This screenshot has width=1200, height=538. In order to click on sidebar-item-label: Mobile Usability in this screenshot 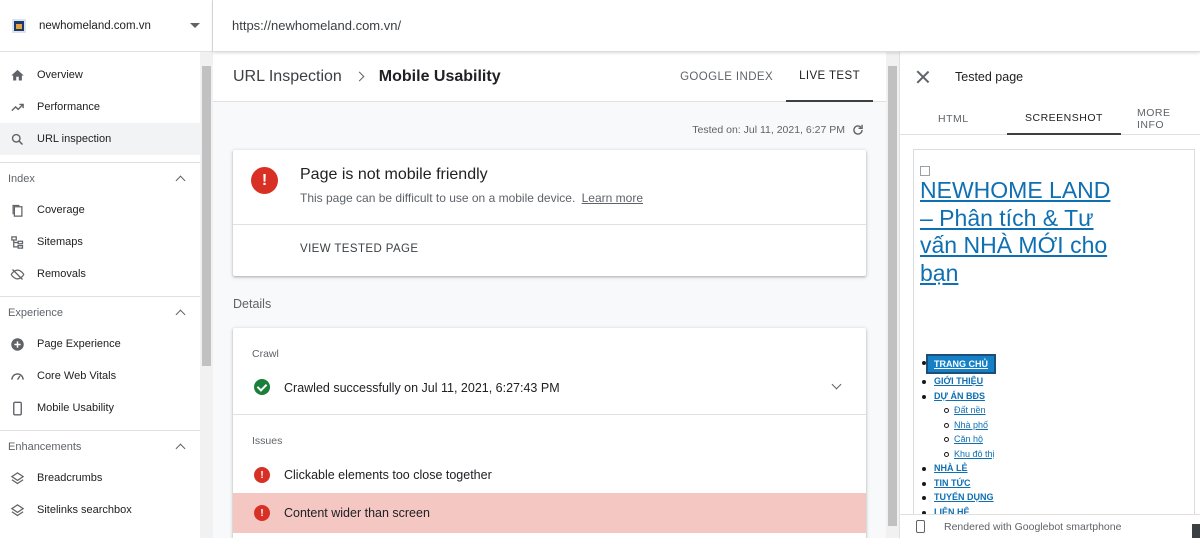, I will do `click(76, 408)`.